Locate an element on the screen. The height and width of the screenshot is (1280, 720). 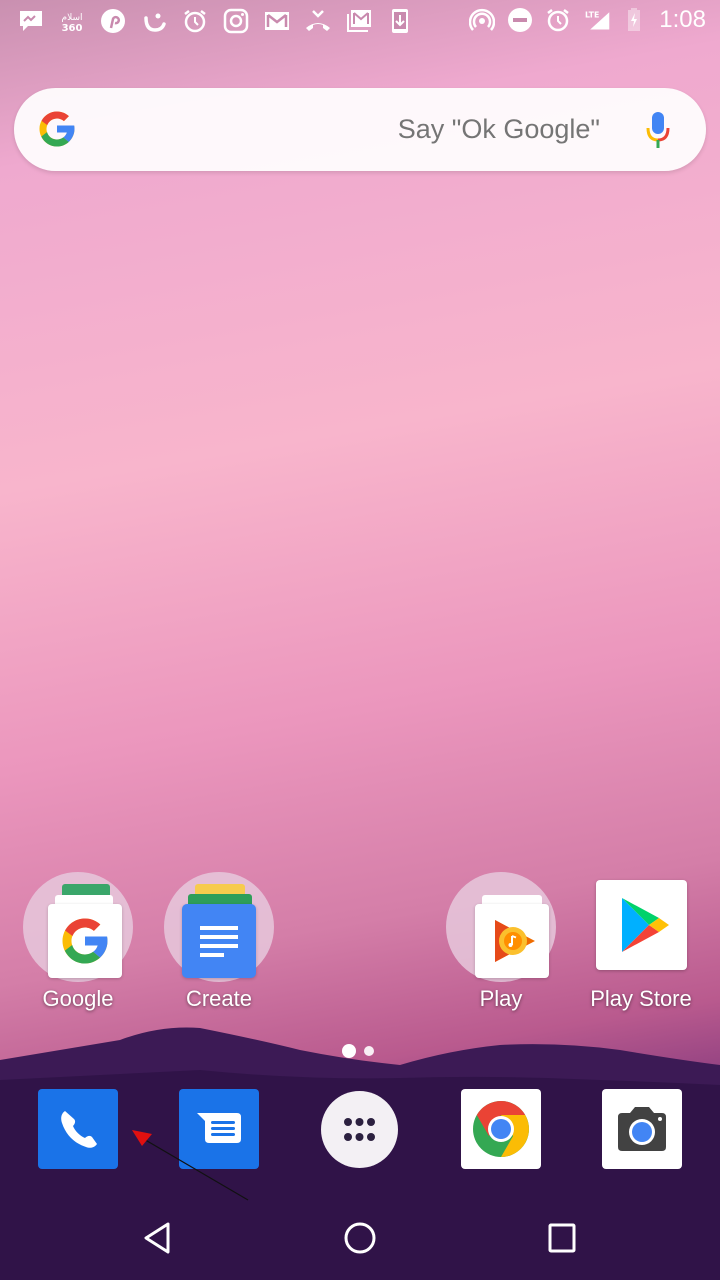
app-drawer-icon is located at coordinates (359, 1129).